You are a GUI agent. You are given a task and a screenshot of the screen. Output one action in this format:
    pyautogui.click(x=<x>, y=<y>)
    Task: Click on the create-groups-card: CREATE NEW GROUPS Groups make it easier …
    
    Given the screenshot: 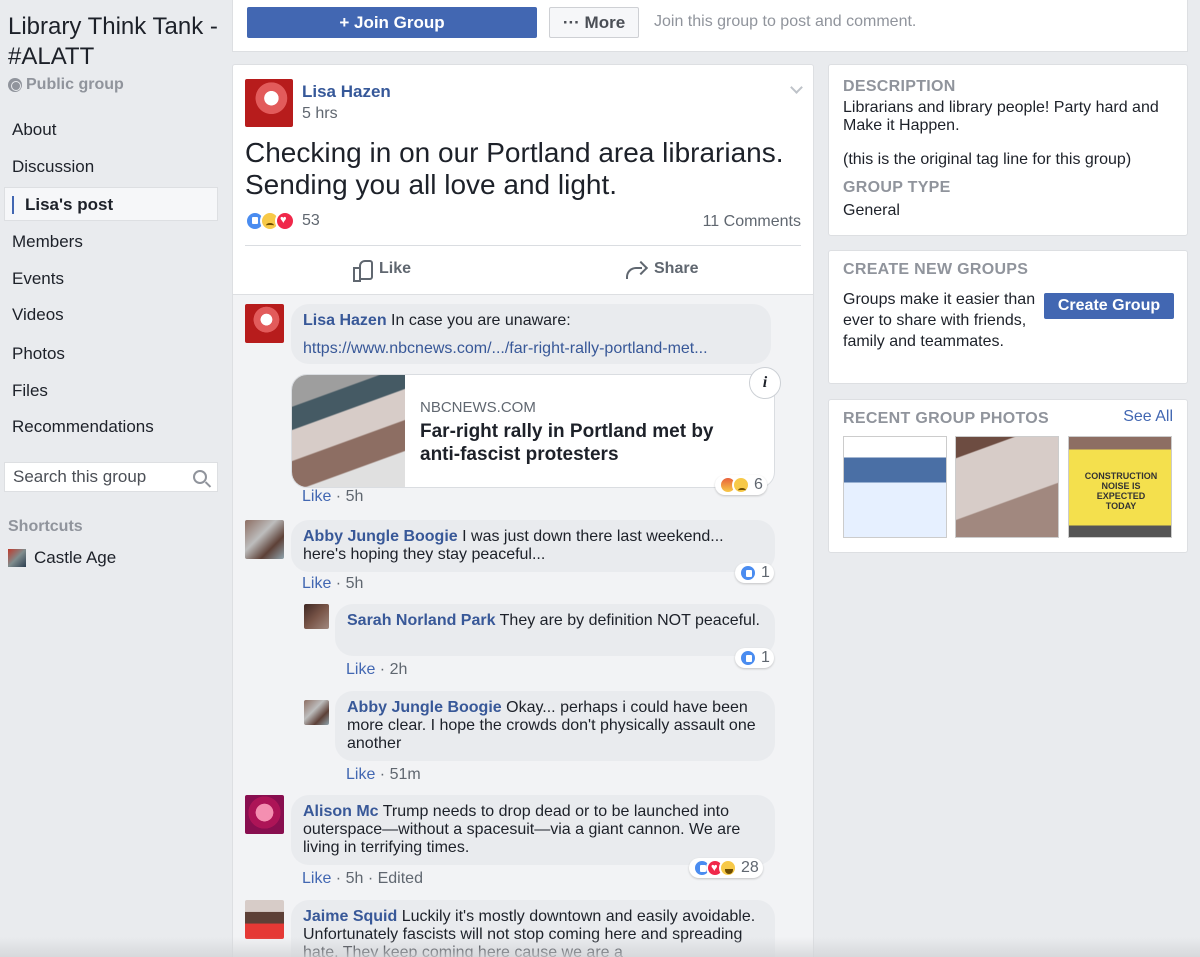 What is the action you would take?
    pyautogui.click(x=1008, y=317)
    